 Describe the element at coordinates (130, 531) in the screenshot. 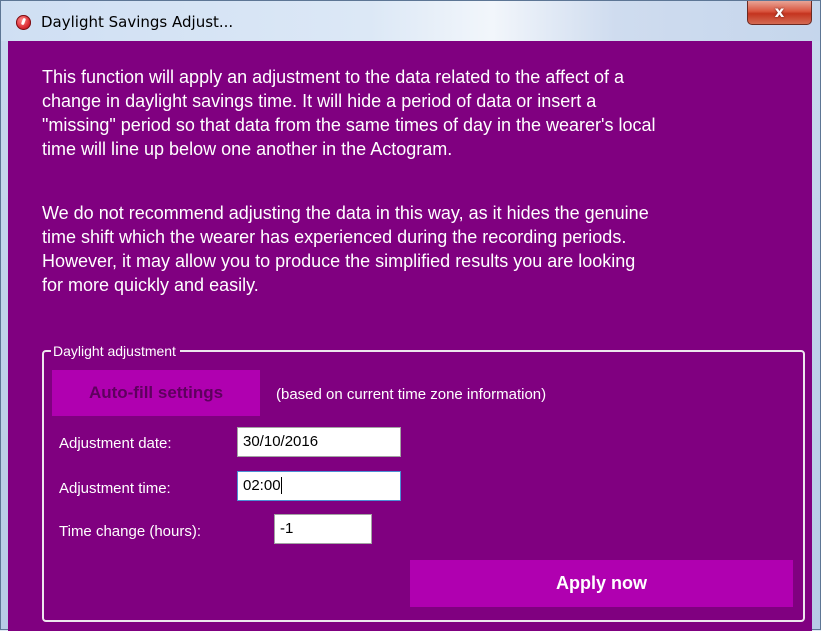

I see `time-change-label: Time change (hours):` at that location.